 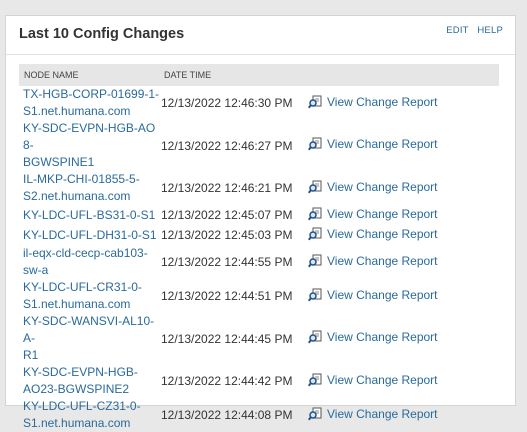 What do you see at coordinates (31, 355) in the screenshot?
I see `node-name-line2: R1` at bounding box center [31, 355].